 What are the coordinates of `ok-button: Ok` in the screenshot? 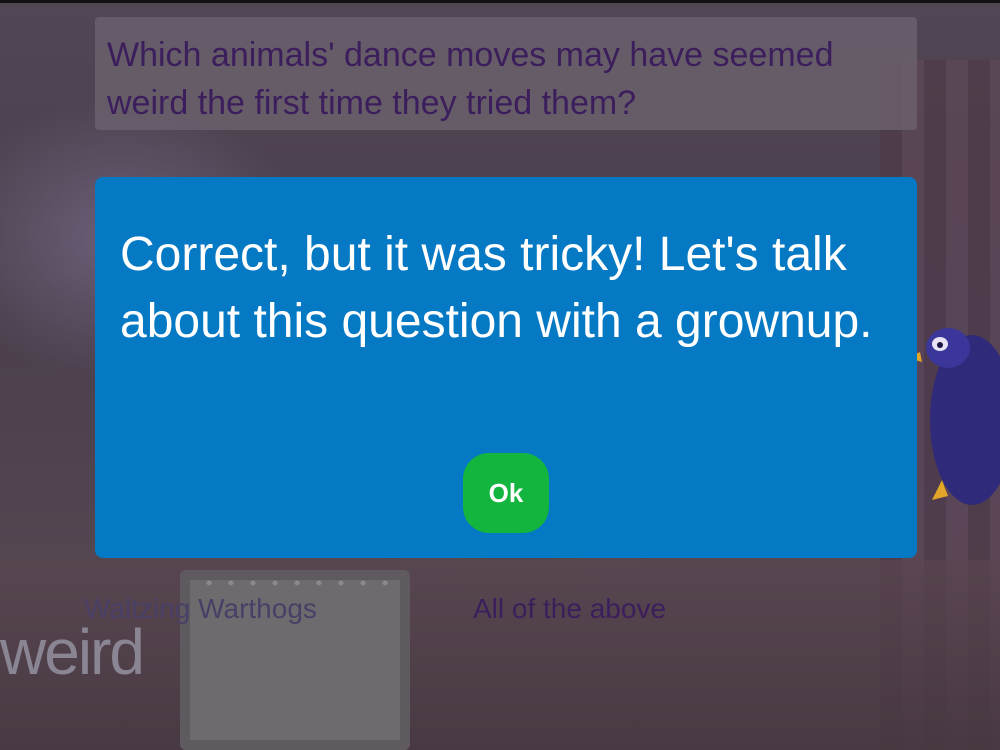 It's located at (506, 493).